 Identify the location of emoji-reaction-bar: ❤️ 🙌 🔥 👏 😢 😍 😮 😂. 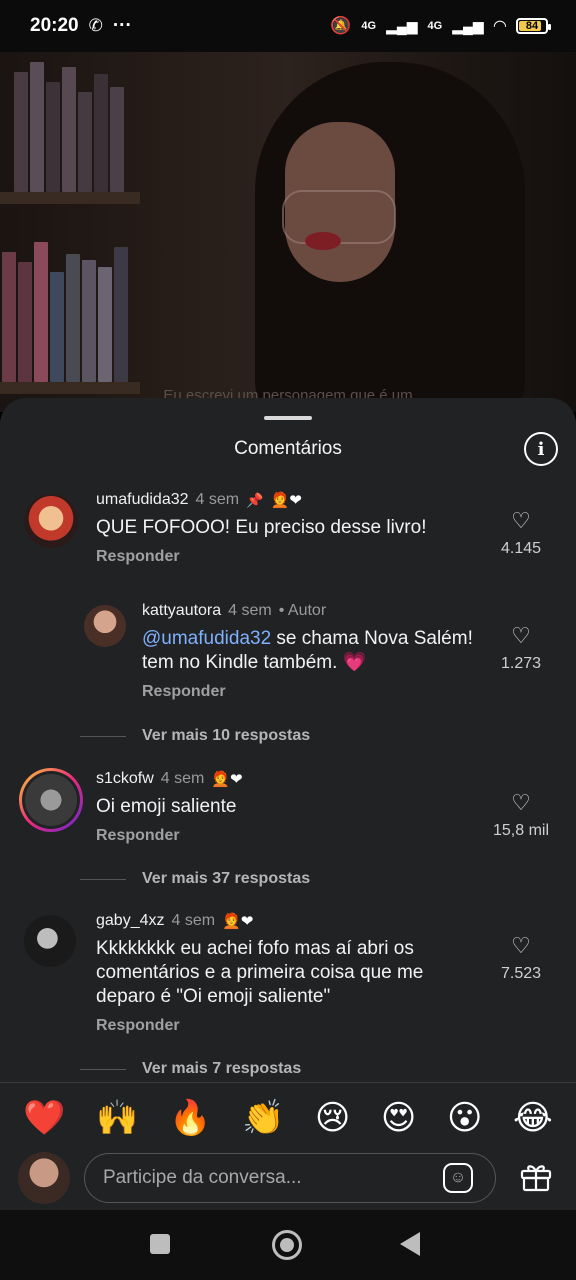
(288, 1117).